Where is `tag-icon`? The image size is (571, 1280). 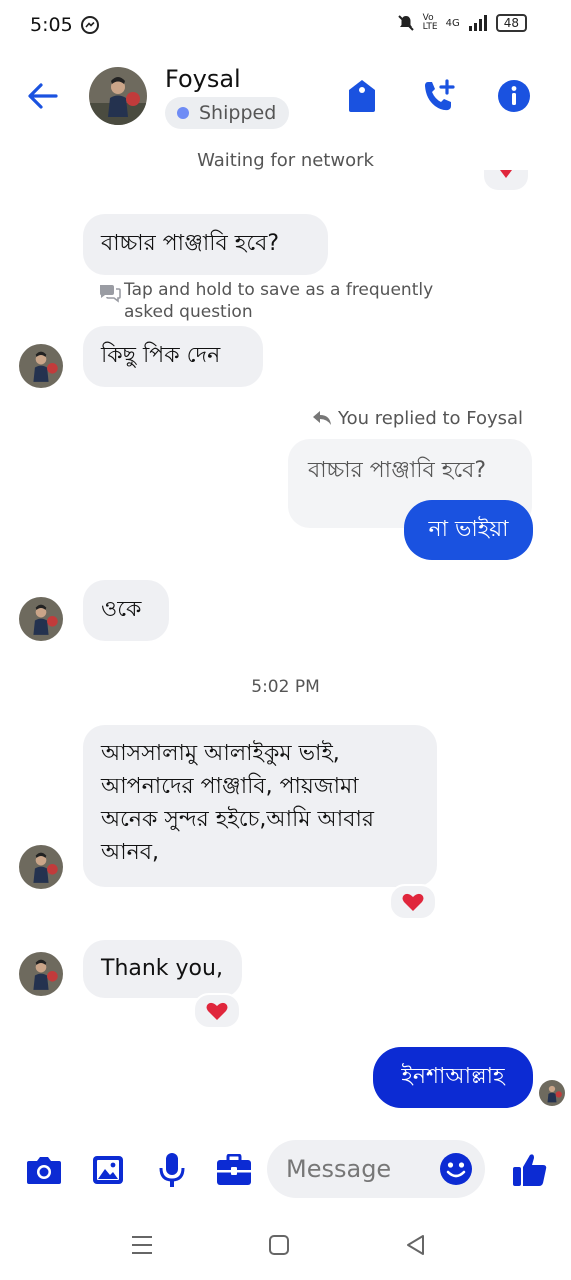
tag-icon is located at coordinates (362, 96).